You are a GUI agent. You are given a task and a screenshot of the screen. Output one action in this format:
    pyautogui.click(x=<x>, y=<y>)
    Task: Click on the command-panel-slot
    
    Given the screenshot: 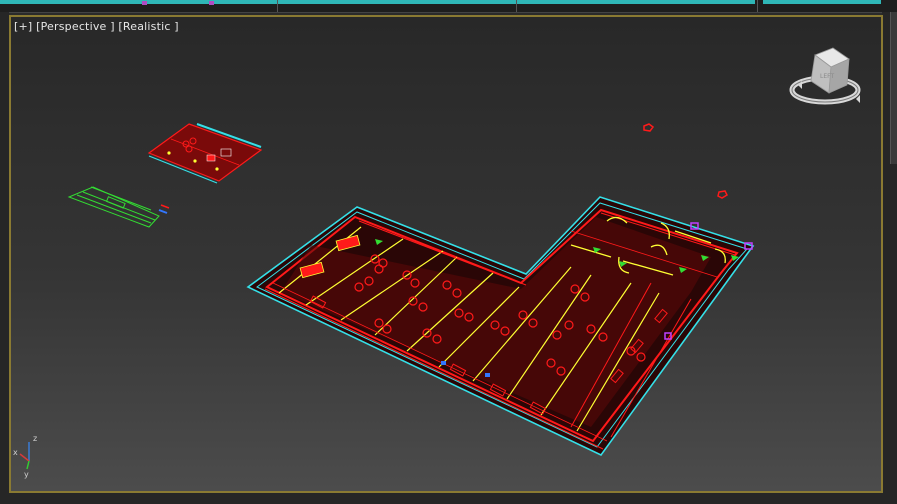 What is the action you would take?
    pyautogui.click(x=893, y=134)
    